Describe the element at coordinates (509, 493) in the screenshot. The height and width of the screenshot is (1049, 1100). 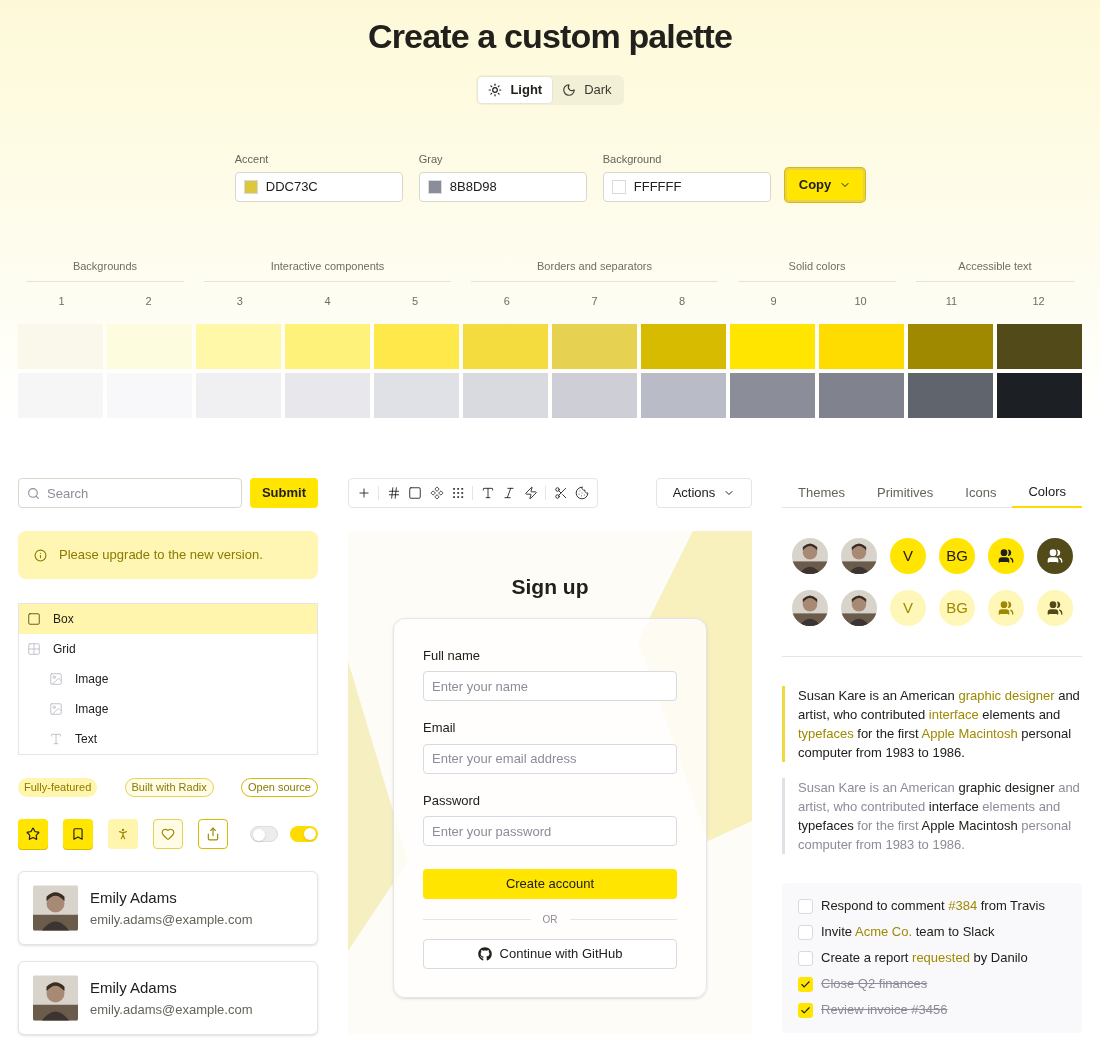
I see `italic-icon` at that location.